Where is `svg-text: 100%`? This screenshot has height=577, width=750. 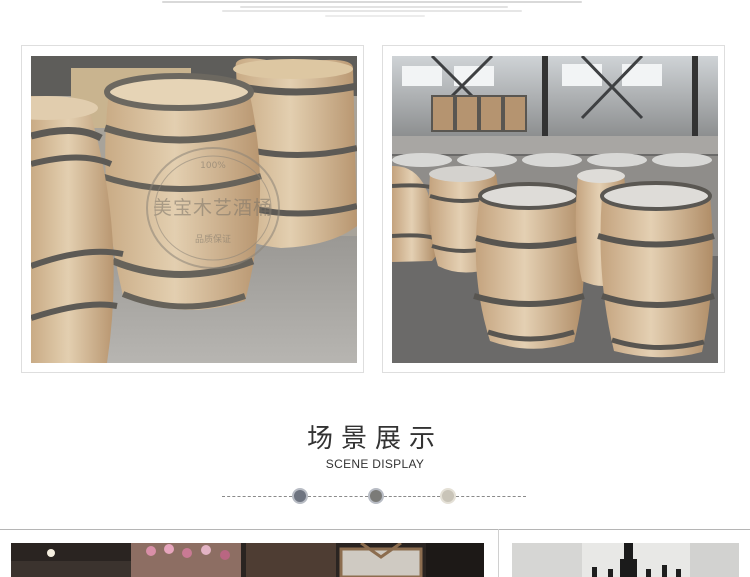
svg-text: 100% is located at coordinates (213, 166).